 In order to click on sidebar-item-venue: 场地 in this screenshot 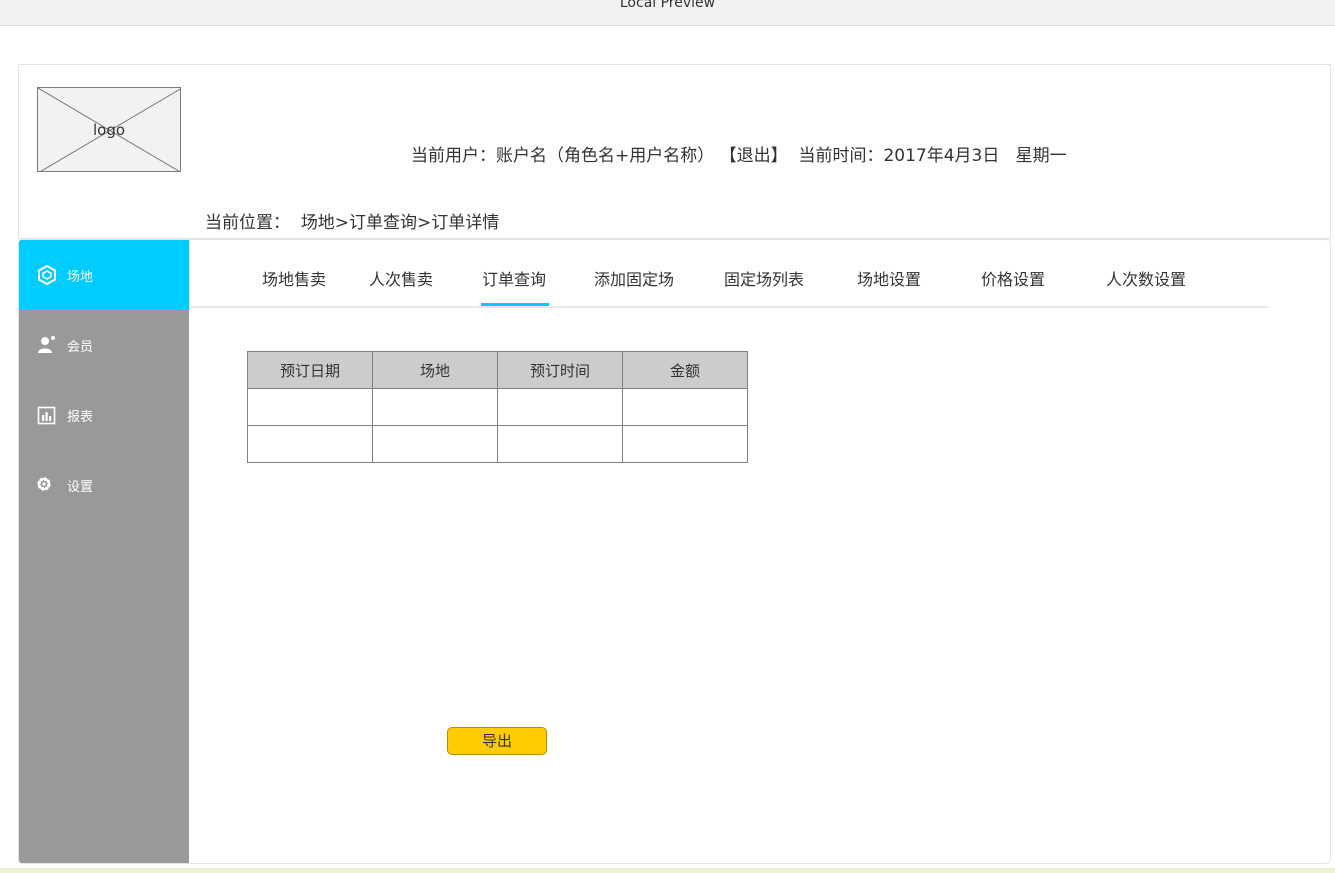, I will do `click(104, 275)`.